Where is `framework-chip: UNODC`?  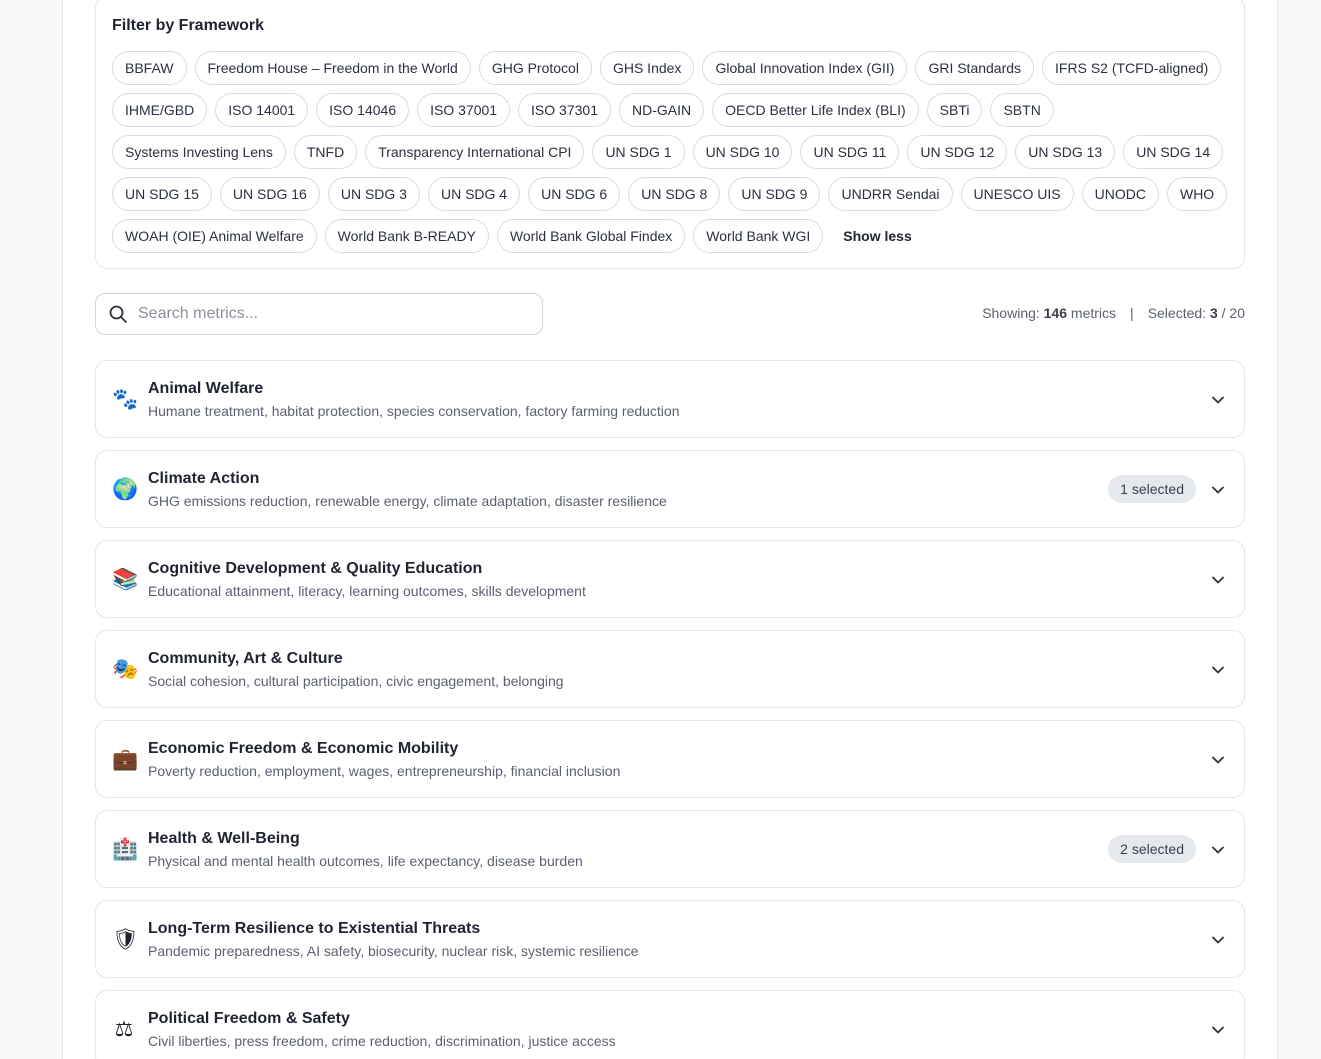 framework-chip: UNODC is located at coordinates (1120, 194).